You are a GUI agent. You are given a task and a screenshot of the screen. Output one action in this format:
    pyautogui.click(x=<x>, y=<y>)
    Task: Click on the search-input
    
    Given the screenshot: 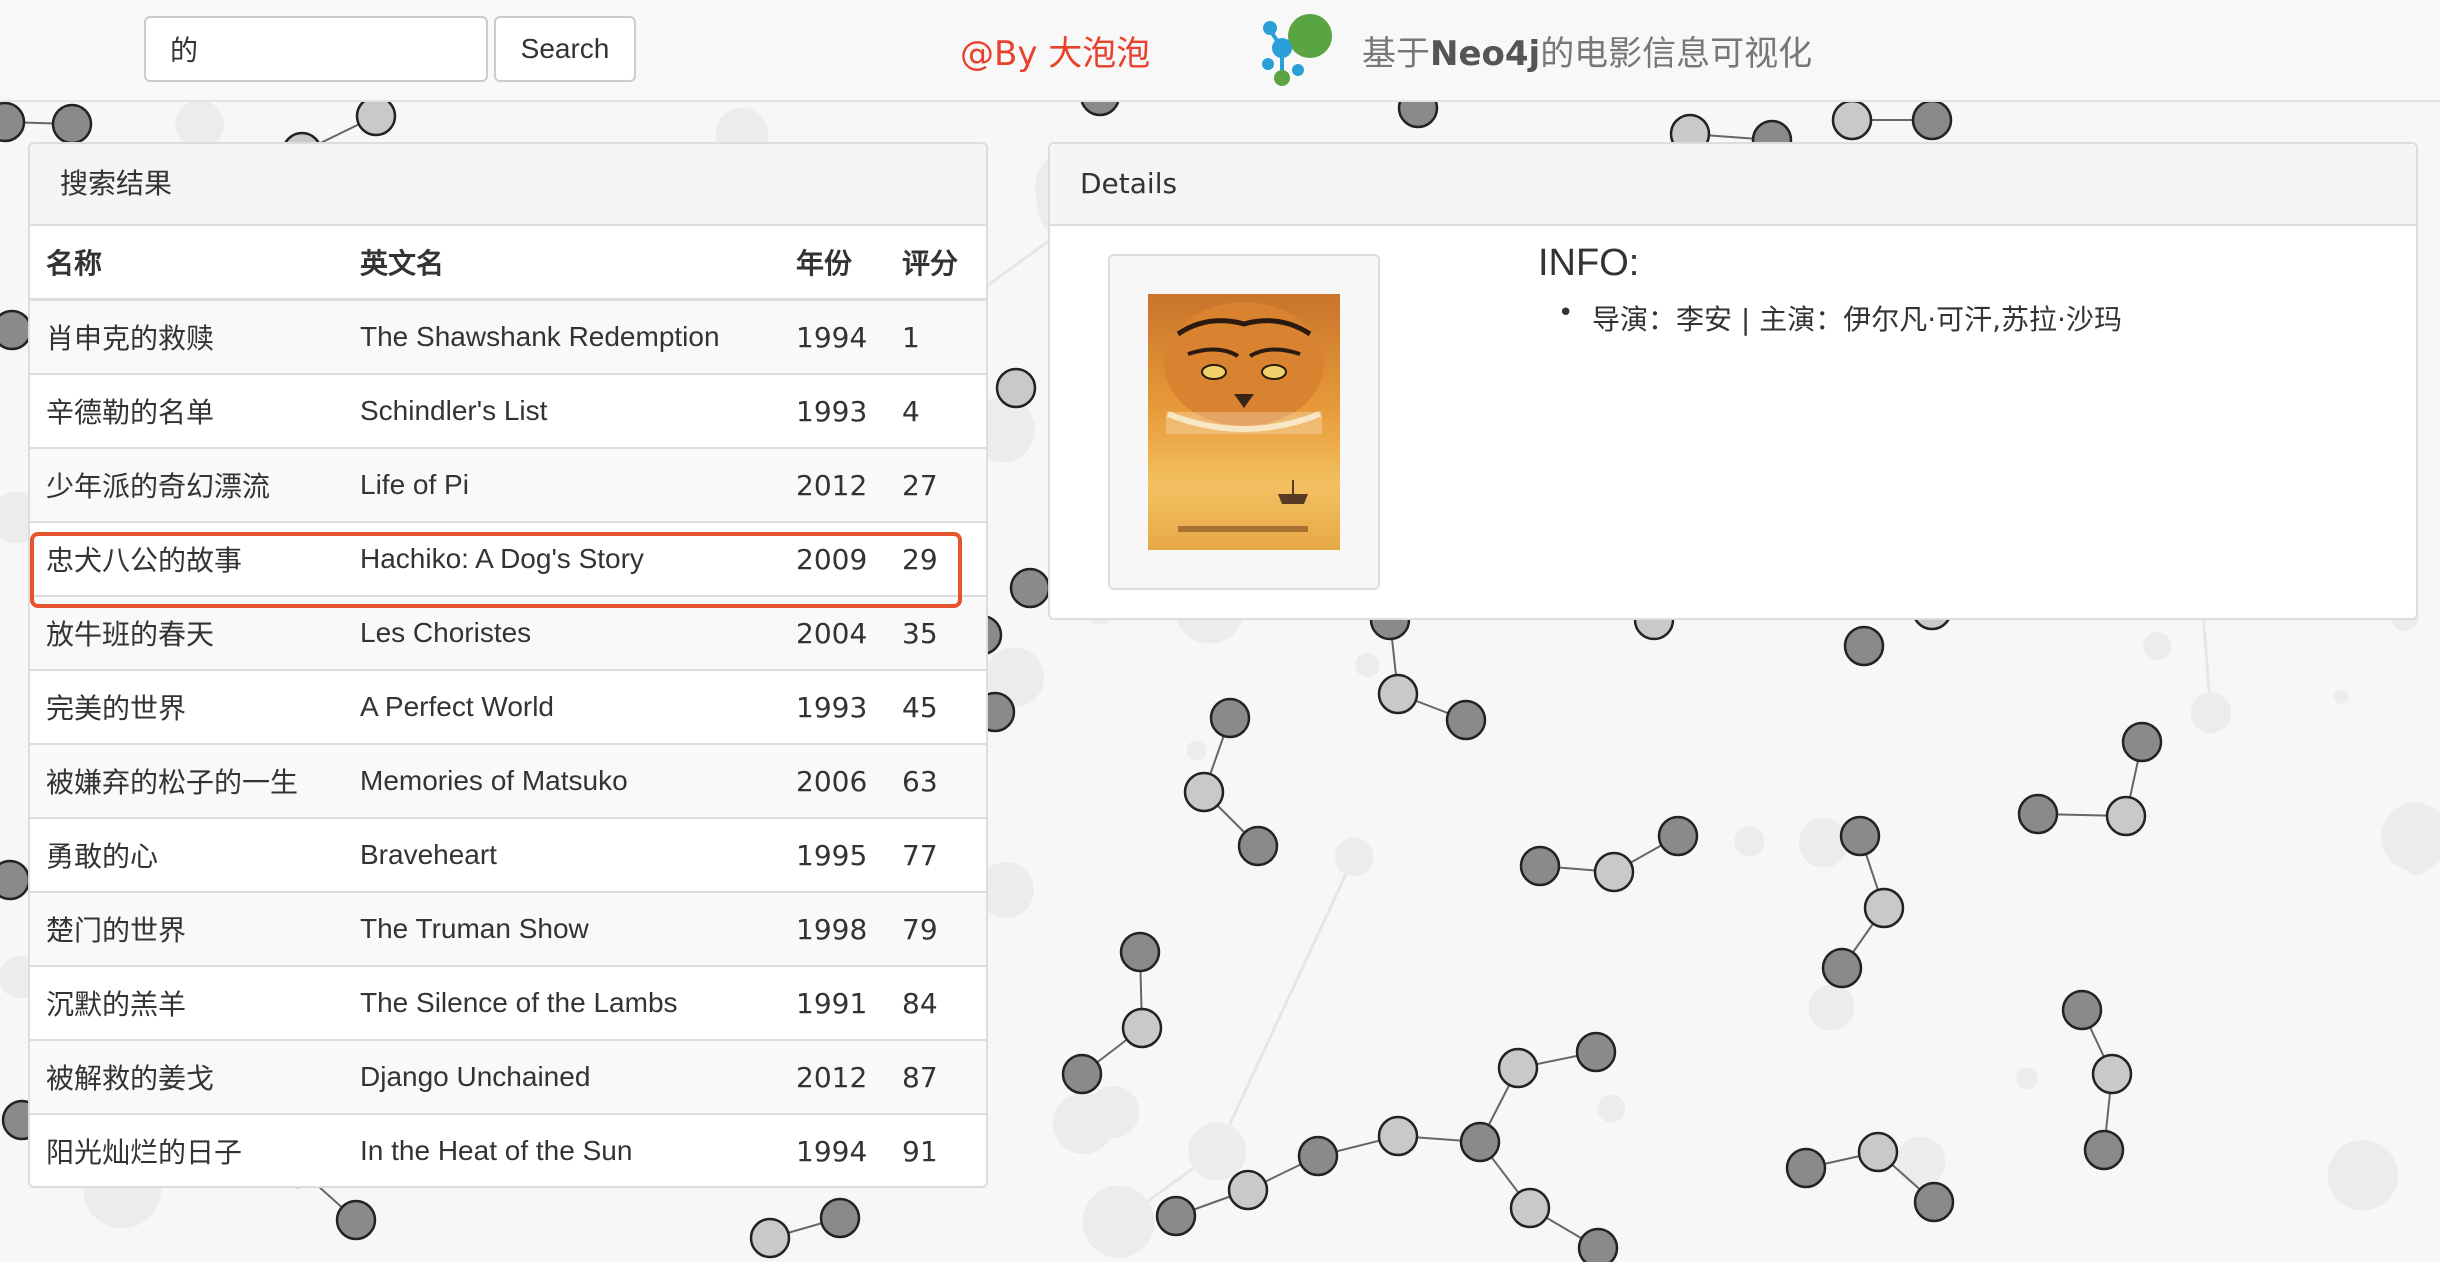 What is the action you would take?
    pyautogui.click(x=316, y=49)
    